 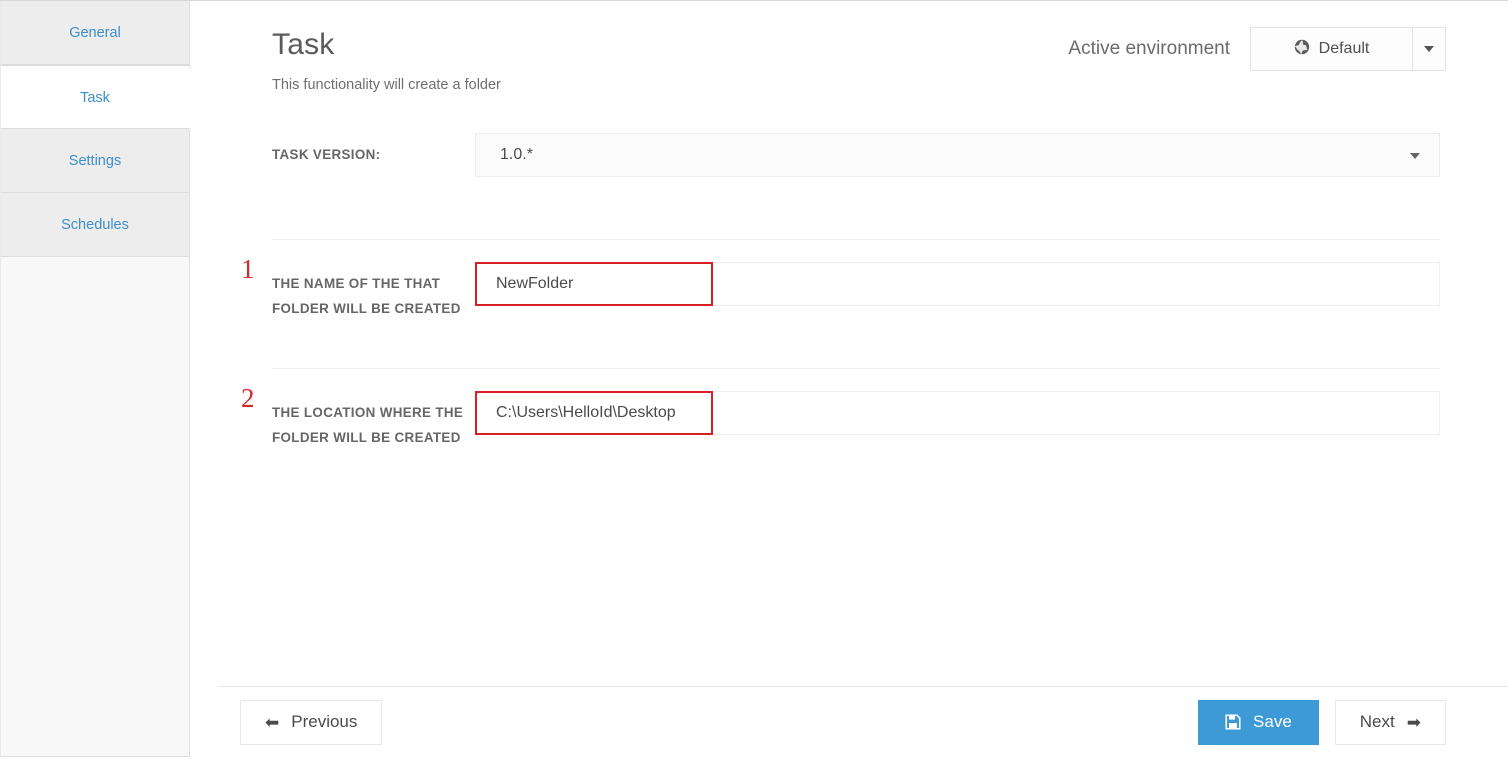 I want to click on task-version-select: 1.0.*, so click(x=957, y=155).